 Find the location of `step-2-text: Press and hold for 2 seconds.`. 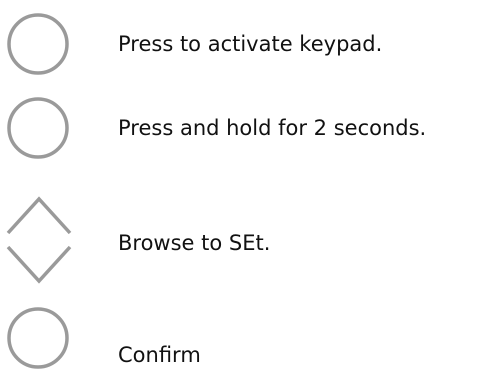

step-2-text: Press and hold for 2 seconds. is located at coordinates (272, 128).